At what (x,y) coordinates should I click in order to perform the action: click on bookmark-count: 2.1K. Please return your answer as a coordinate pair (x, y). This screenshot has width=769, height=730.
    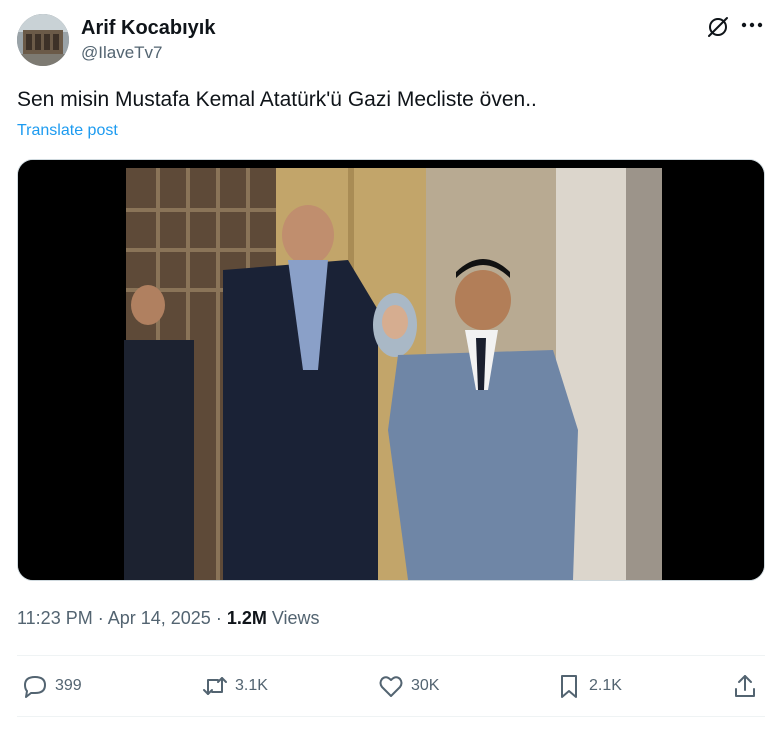
    Looking at the image, I should click on (605, 685).